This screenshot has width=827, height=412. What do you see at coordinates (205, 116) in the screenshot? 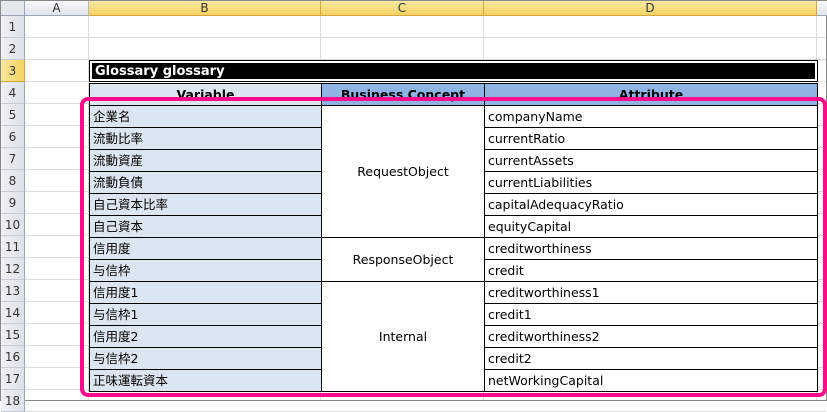
I see `variable-cell: 企業名` at bounding box center [205, 116].